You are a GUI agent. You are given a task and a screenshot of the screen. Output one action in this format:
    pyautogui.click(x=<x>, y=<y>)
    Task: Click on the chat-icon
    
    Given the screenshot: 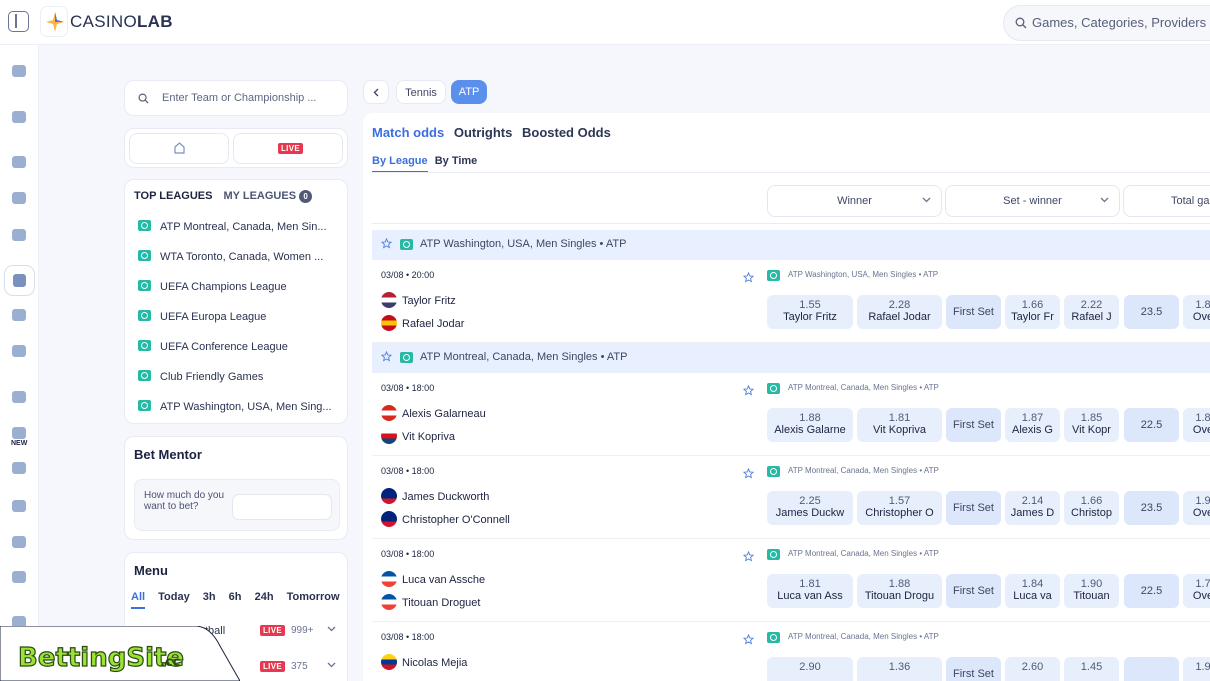 What is the action you would take?
    pyautogui.click(x=19, y=235)
    